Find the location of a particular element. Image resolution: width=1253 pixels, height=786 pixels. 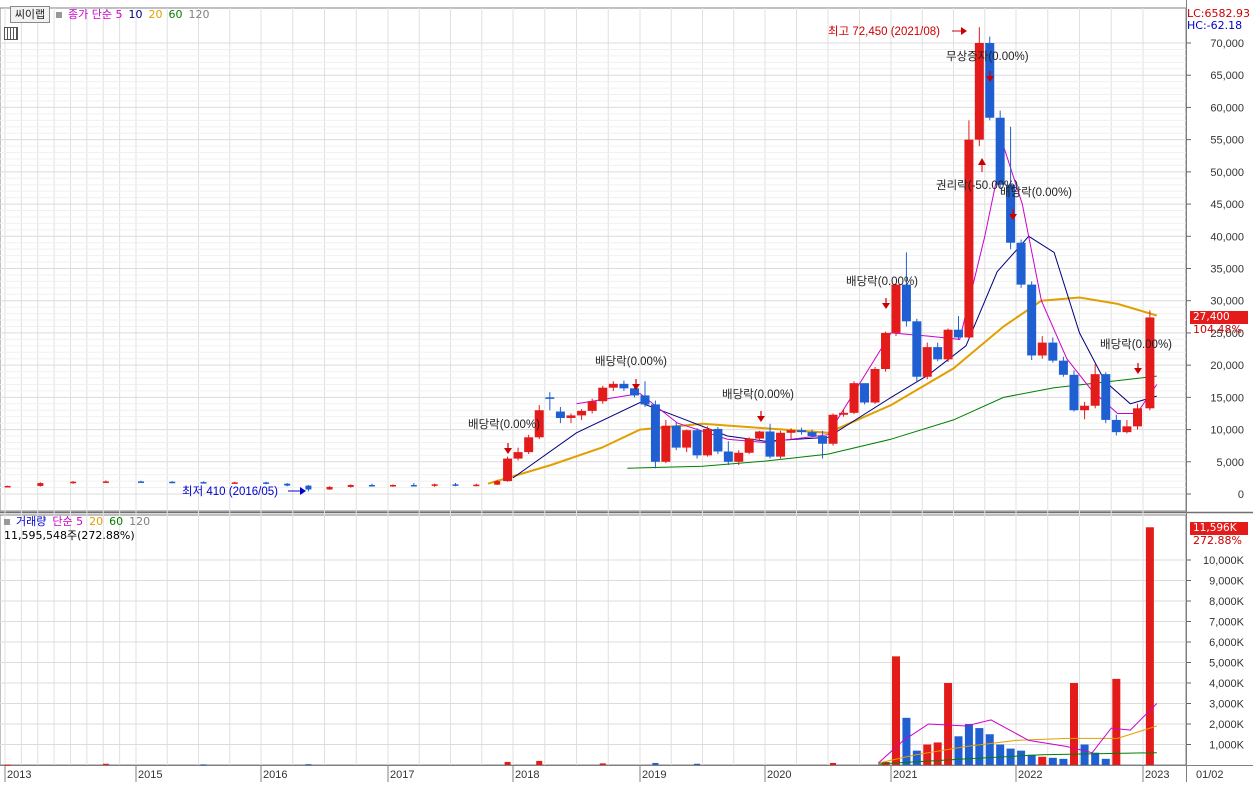

volume-tick-label: 4,000K is located at coordinates (1227, 684).